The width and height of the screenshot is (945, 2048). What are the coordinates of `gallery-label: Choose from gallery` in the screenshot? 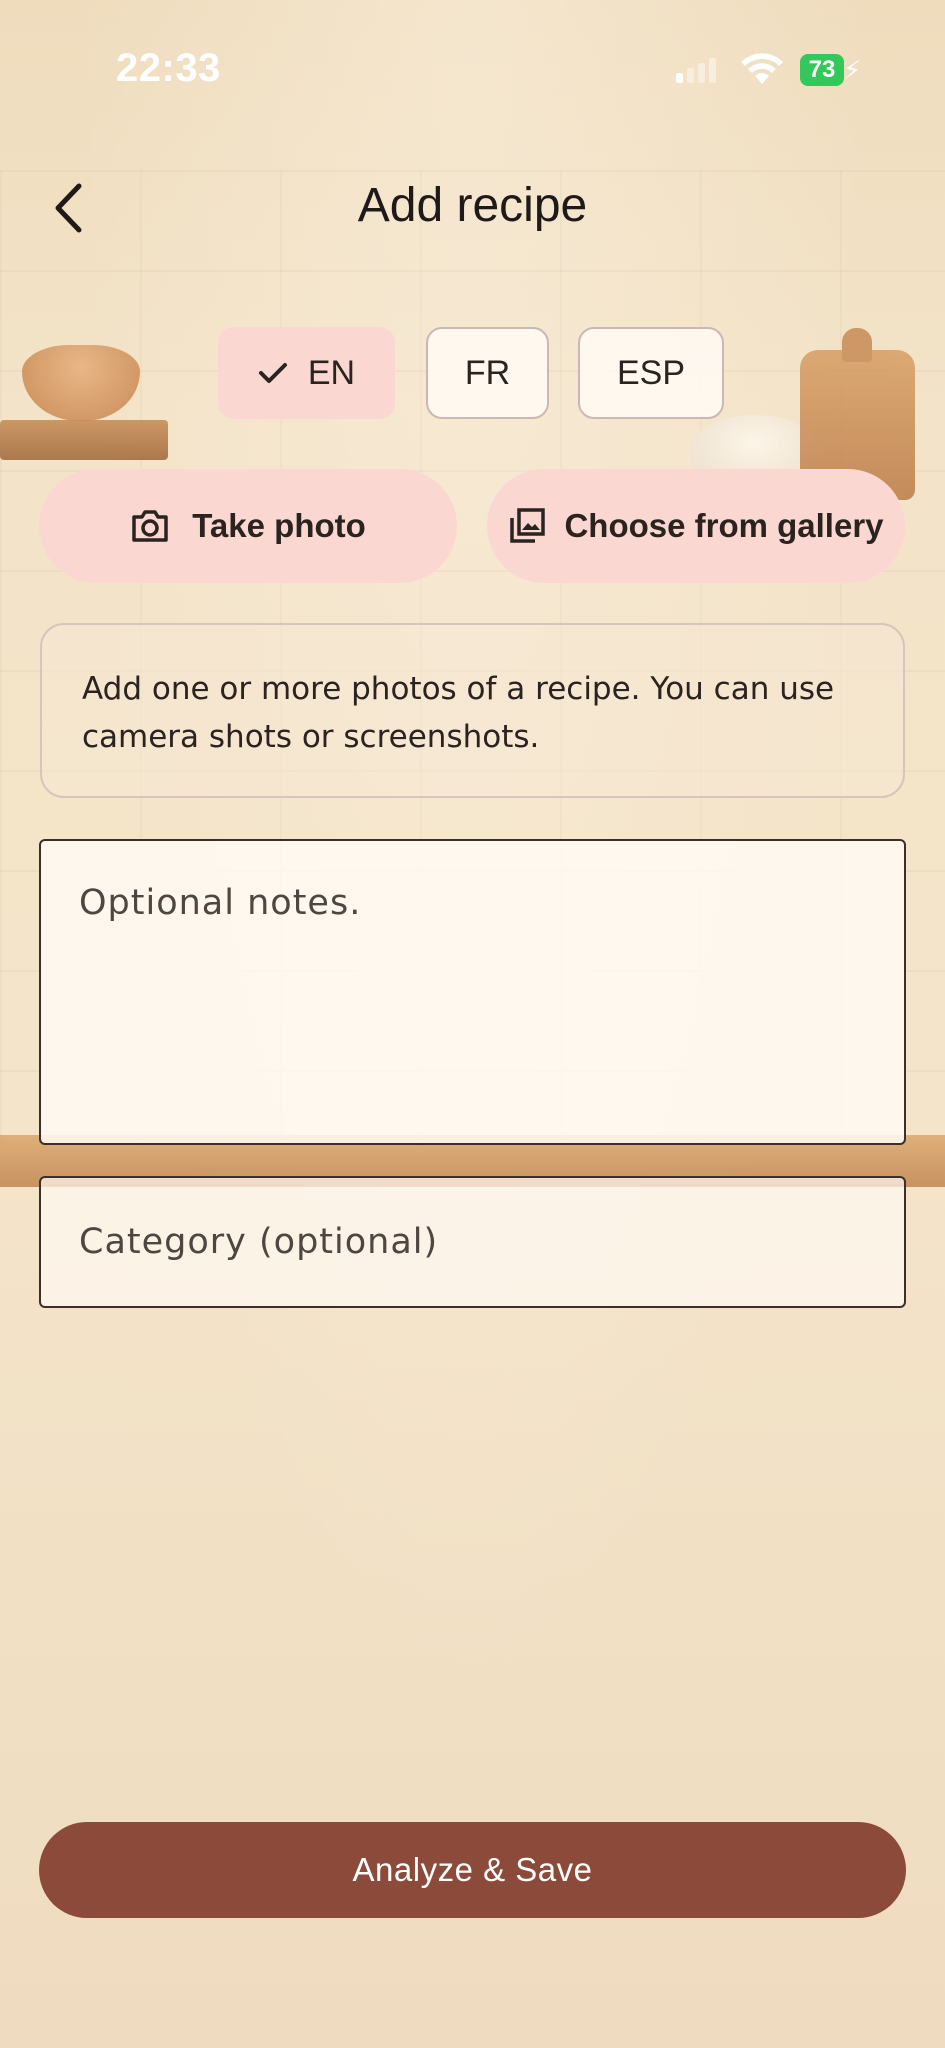 It's located at (724, 525).